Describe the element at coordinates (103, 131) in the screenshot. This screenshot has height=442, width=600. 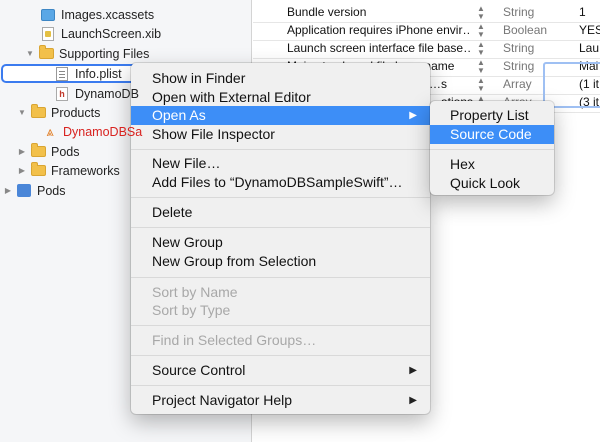
I see `nav-item-label: DynamoDBSa` at that location.